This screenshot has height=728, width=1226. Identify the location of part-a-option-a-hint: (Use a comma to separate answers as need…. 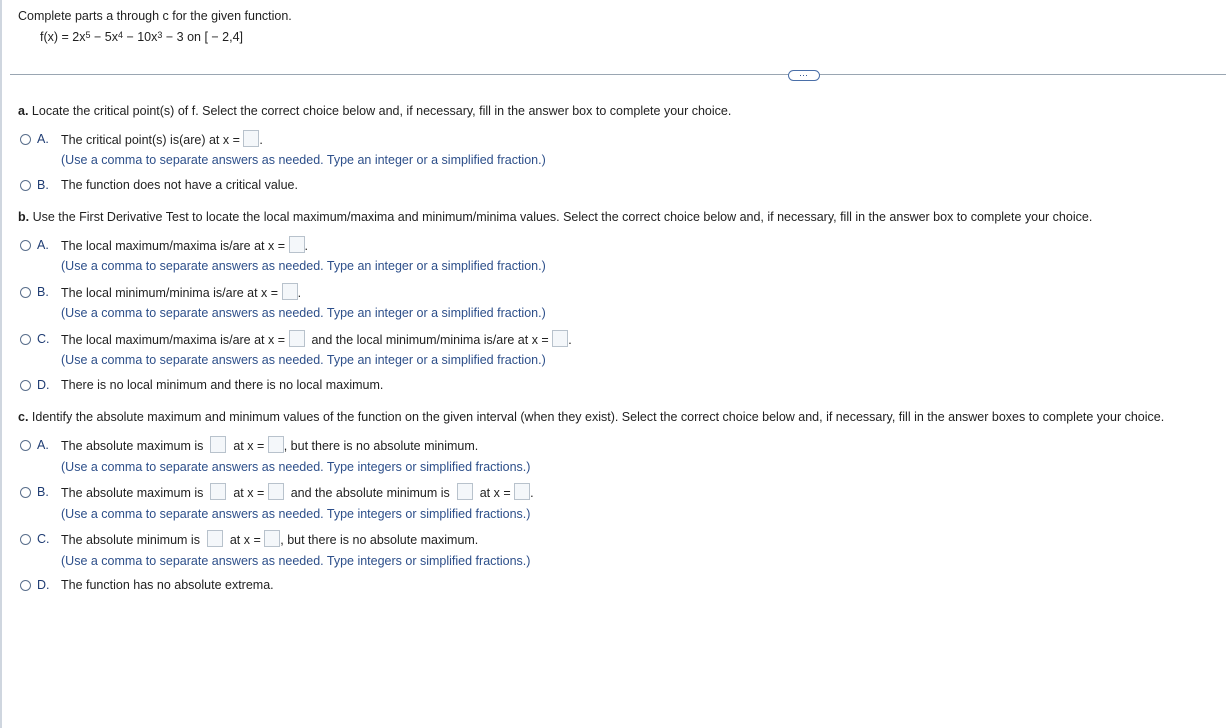
(303, 160).